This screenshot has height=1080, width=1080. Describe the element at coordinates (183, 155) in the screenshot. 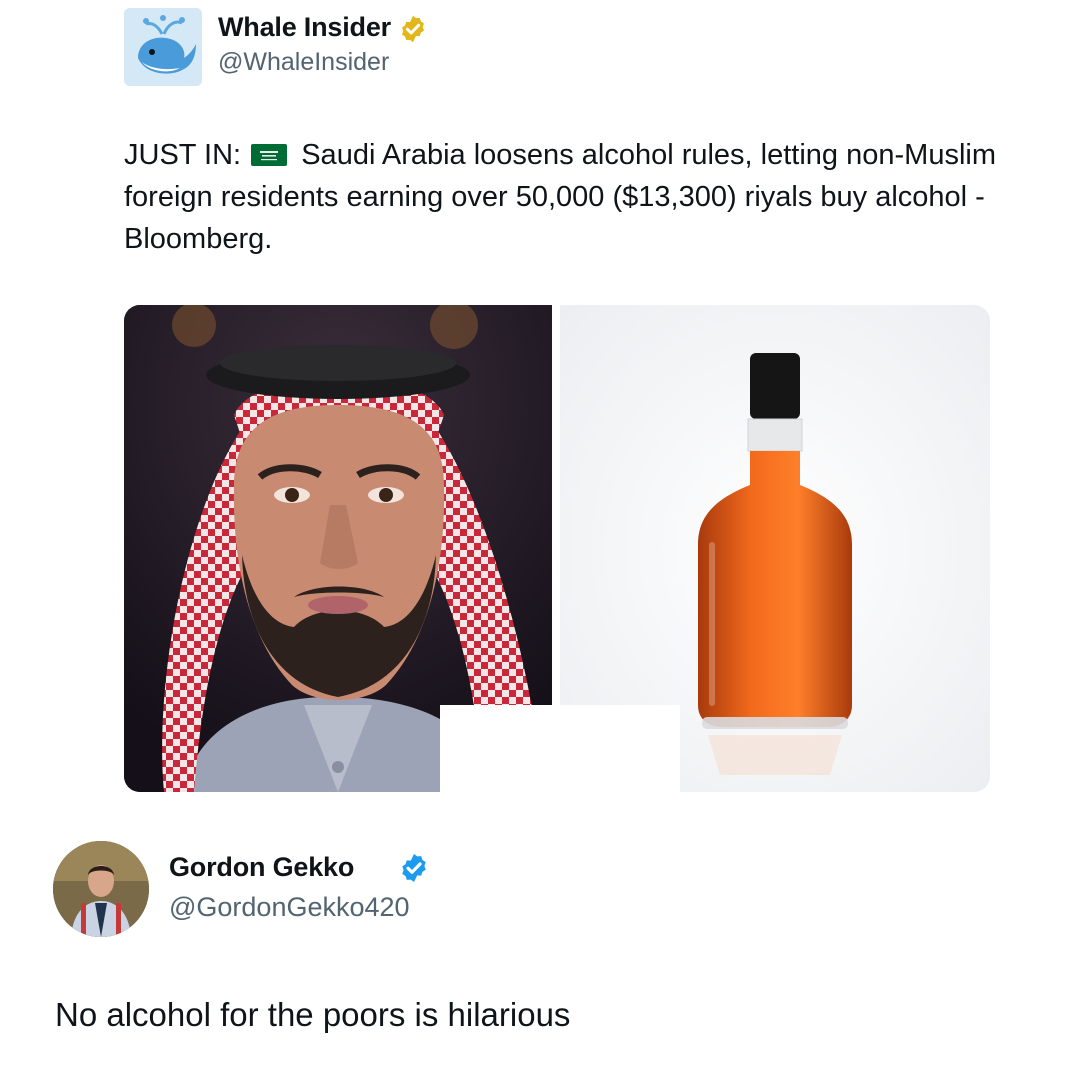

I see `tweet-text-prefix: JUST IN:` at that location.